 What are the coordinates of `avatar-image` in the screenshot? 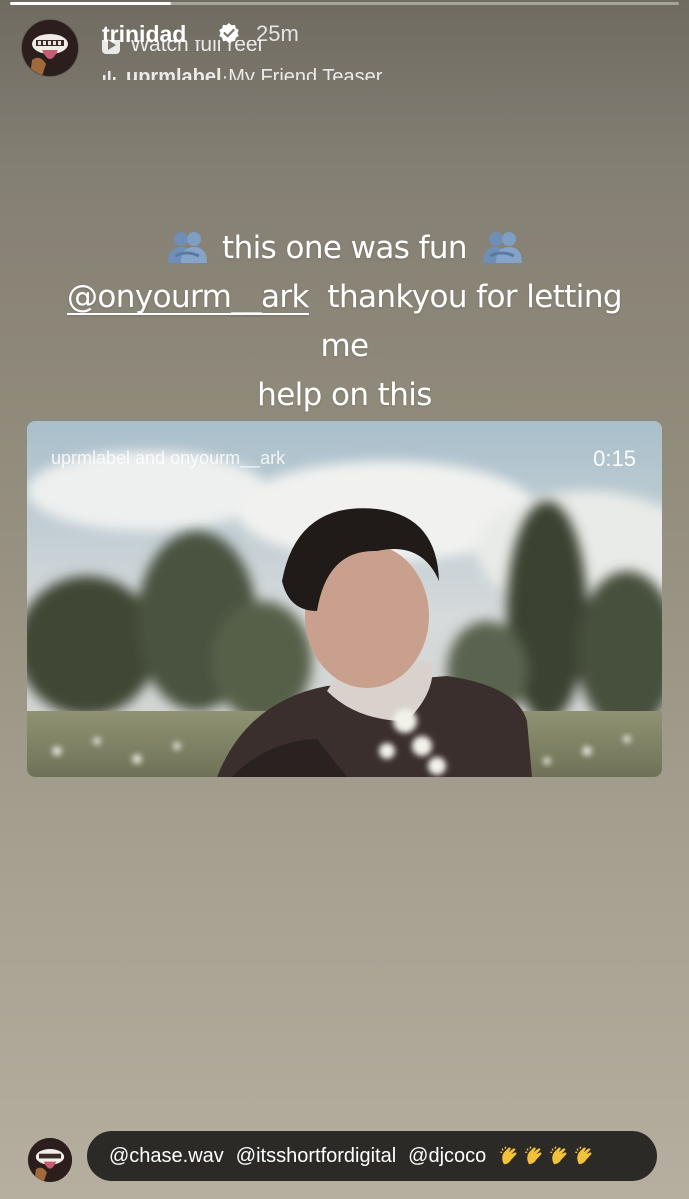 It's located at (50, 48).